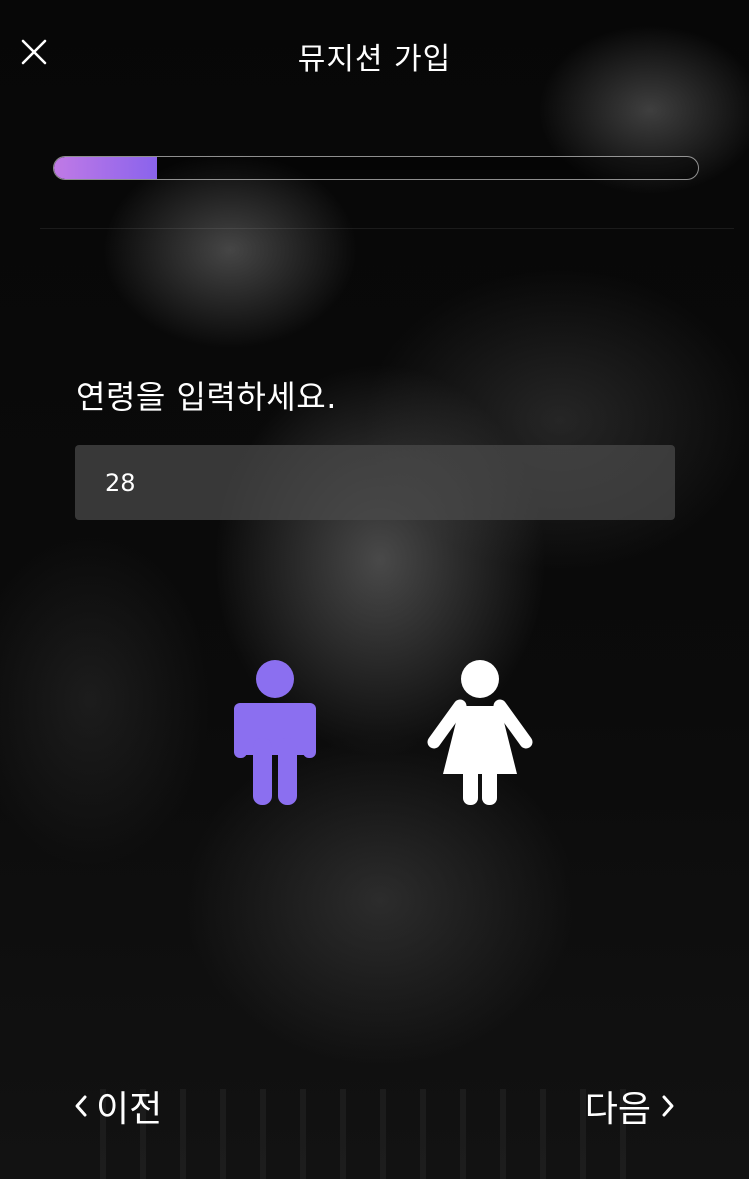 Image resolution: width=749 pixels, height=1179 pixels. Describe the element at coordinates (374, 59) in the screenshot. I see `page-title: 뮤지션 가입` at that location.